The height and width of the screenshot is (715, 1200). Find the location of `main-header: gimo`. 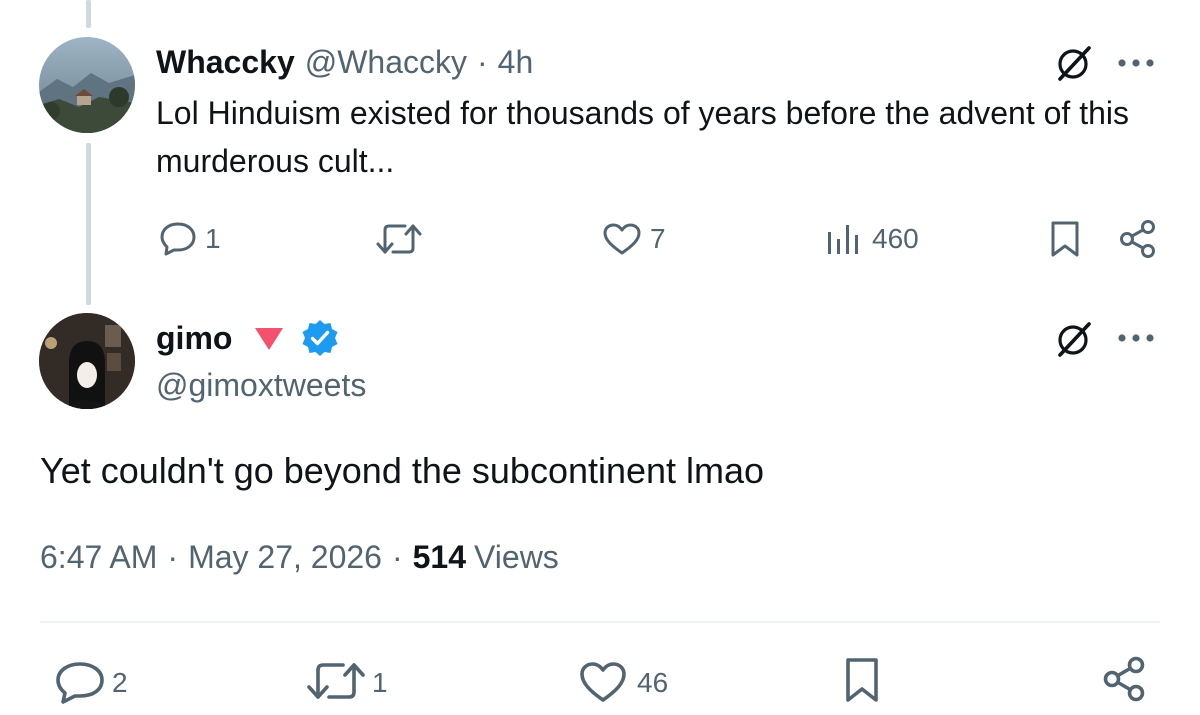

main-header: gimo is located at coordinates (248, 338).